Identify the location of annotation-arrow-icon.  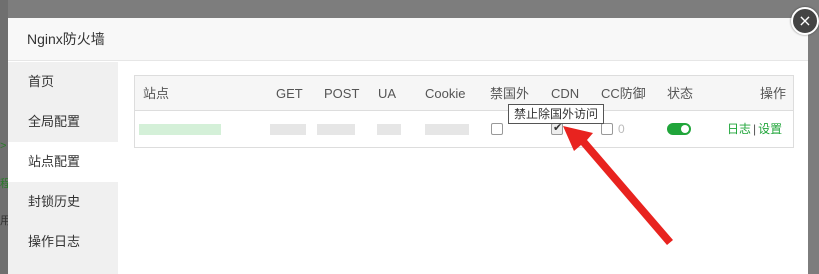
(618, 185).